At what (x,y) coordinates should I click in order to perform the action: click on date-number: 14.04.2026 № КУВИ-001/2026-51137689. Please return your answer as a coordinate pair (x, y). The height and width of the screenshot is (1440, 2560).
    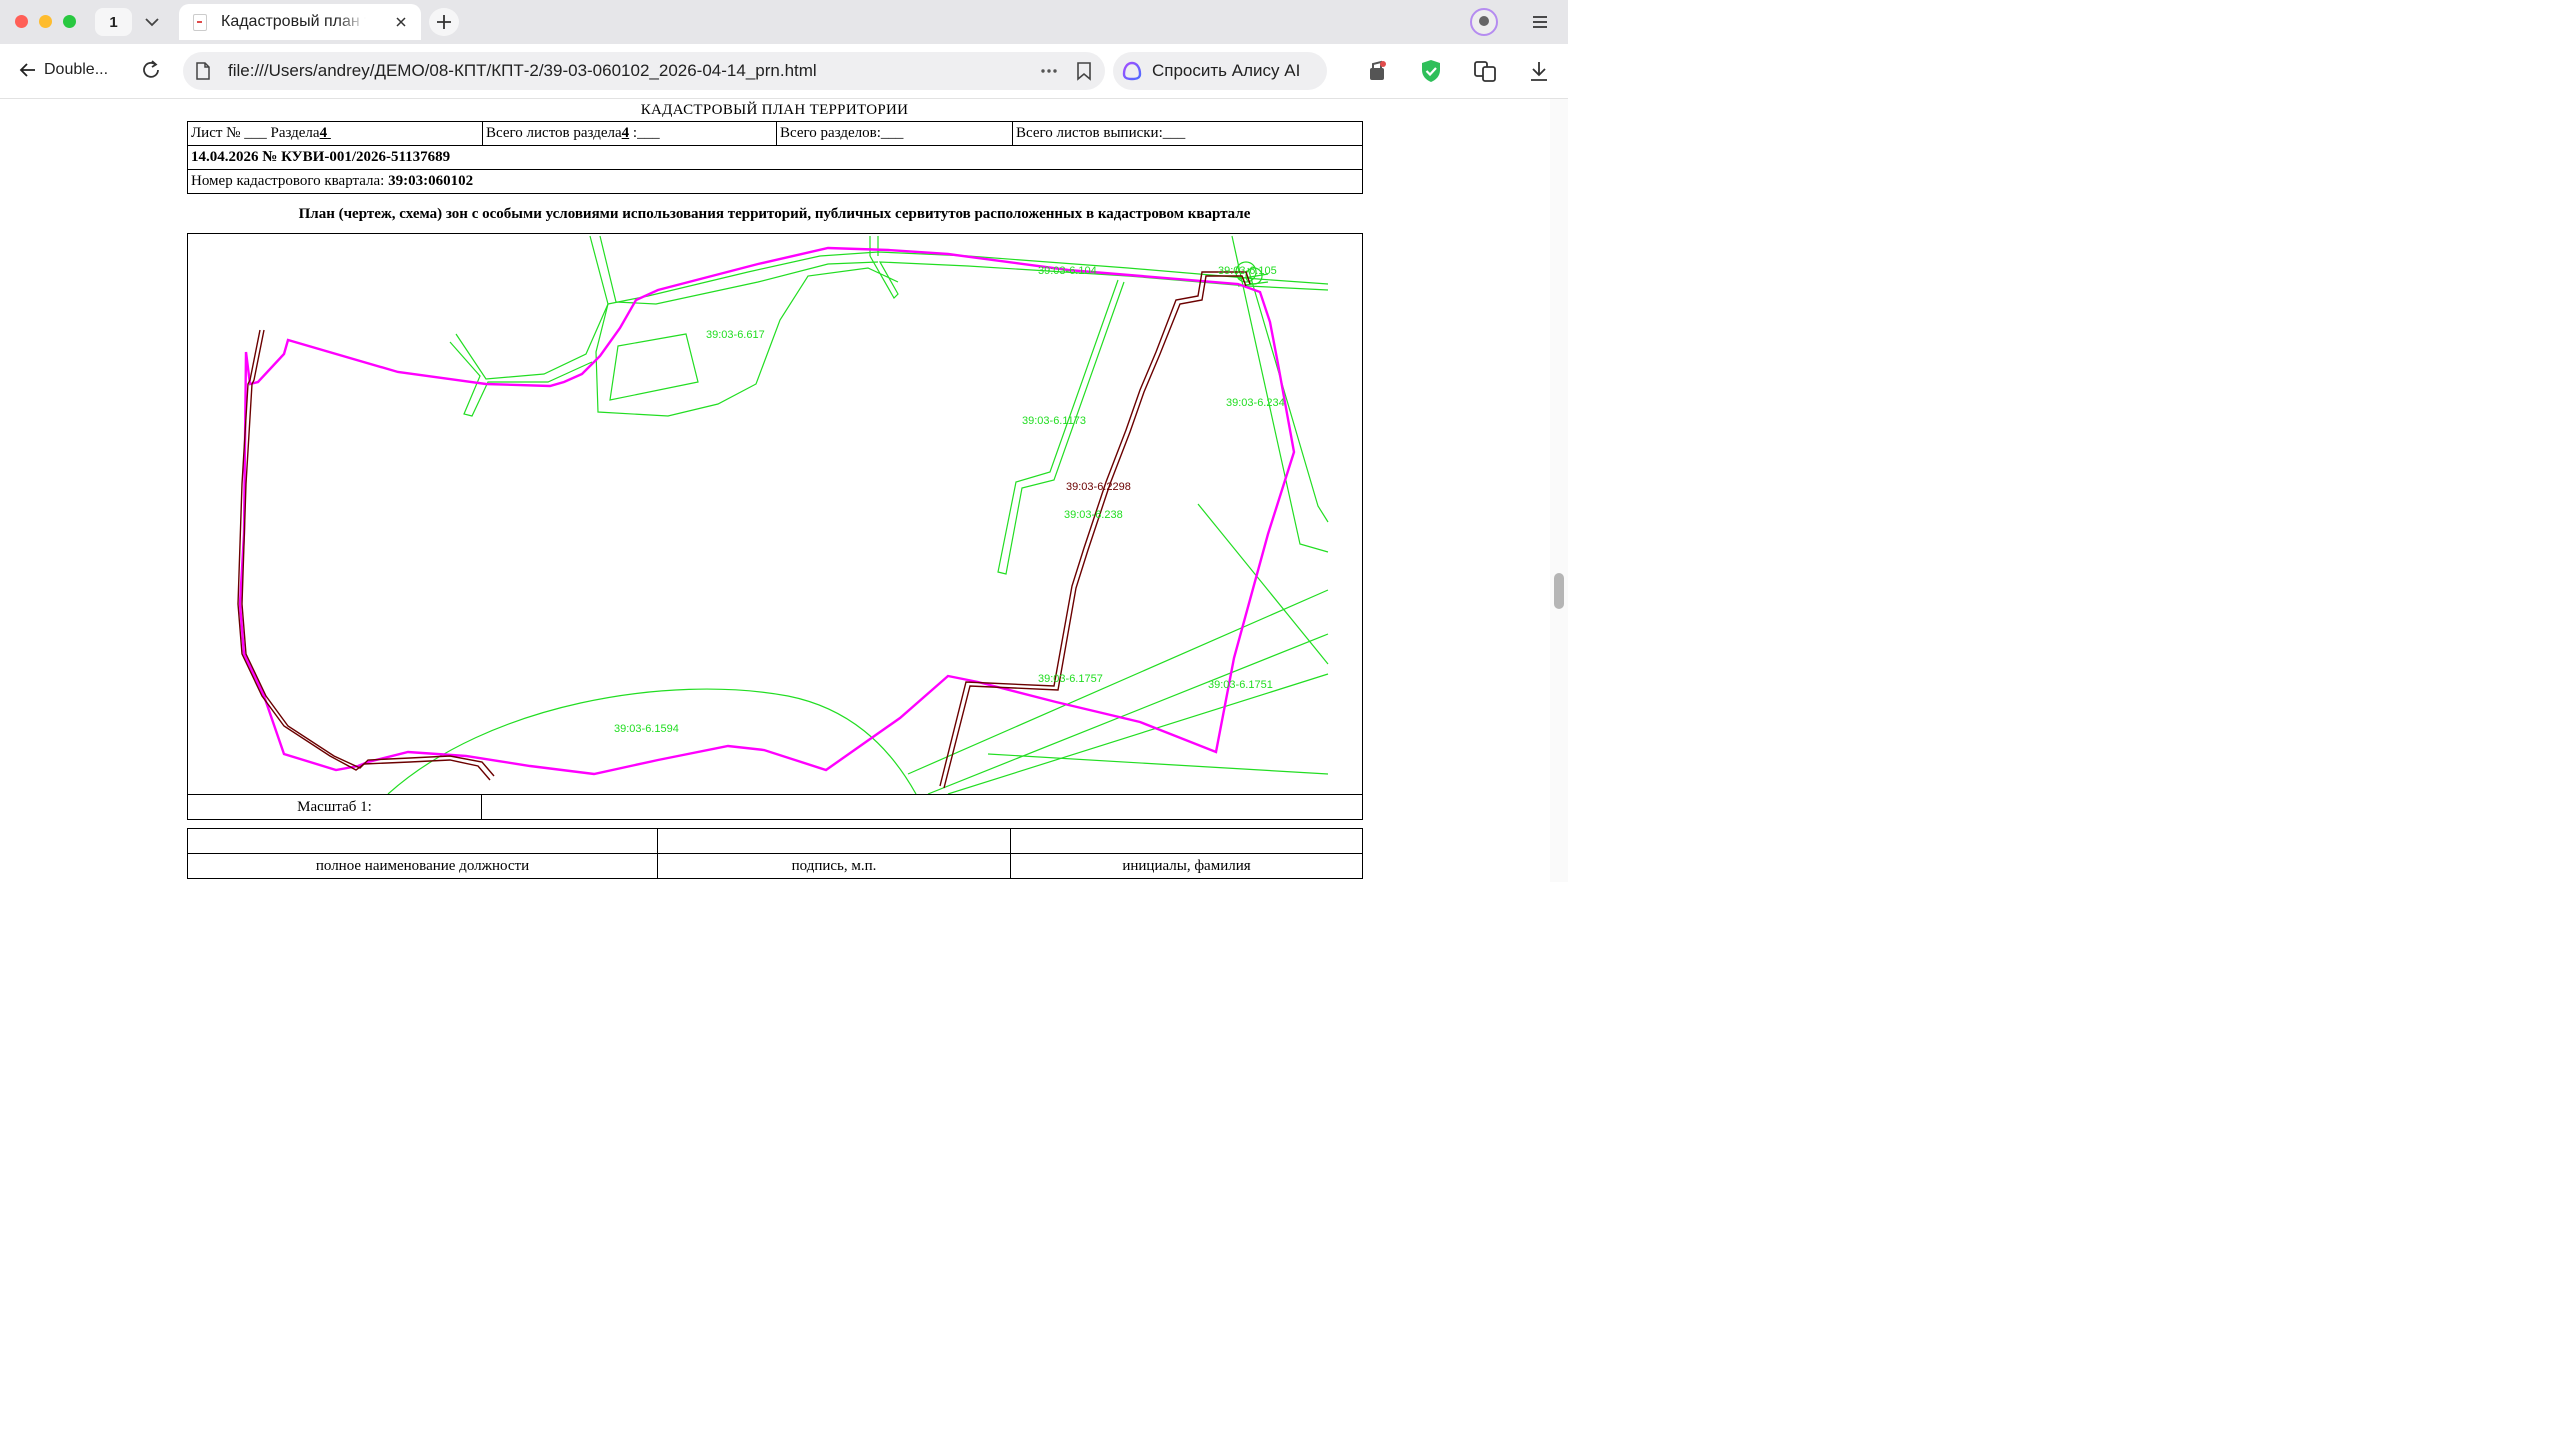
    Looking at the image, I should click on (775, 157).